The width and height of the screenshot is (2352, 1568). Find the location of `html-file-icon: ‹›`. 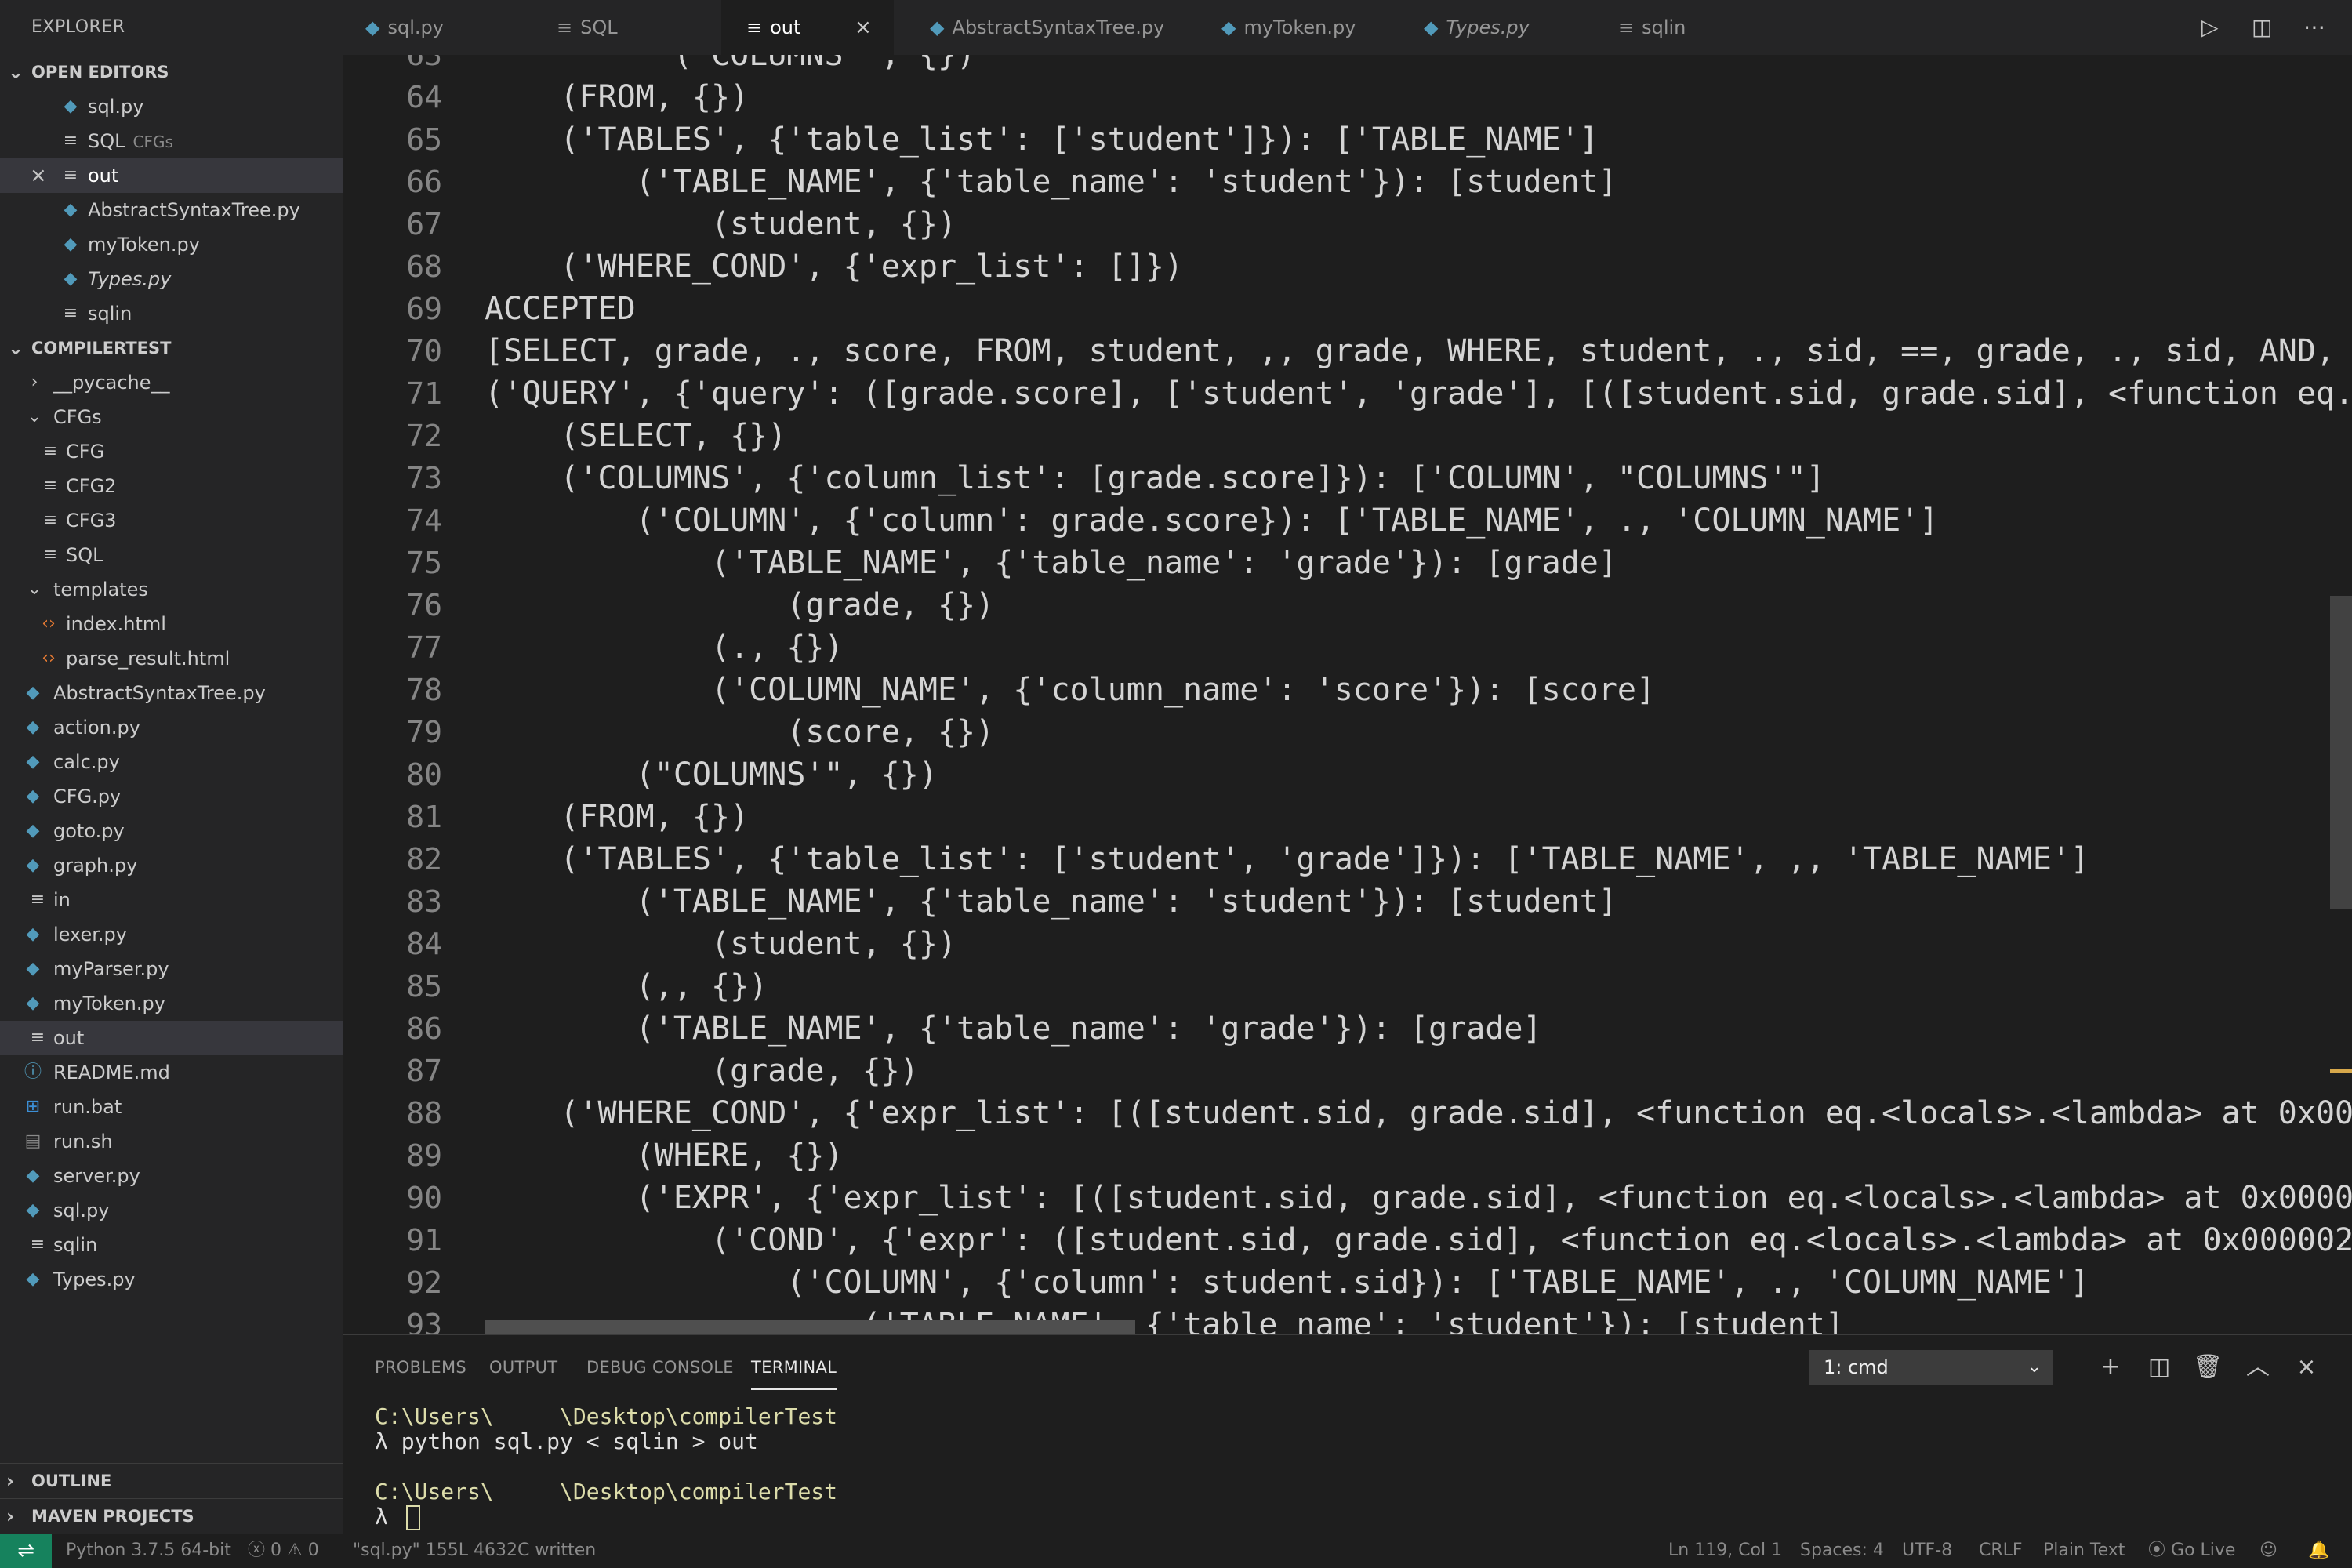

html-file-icon: ‹› is located at coordinates (49, 658).